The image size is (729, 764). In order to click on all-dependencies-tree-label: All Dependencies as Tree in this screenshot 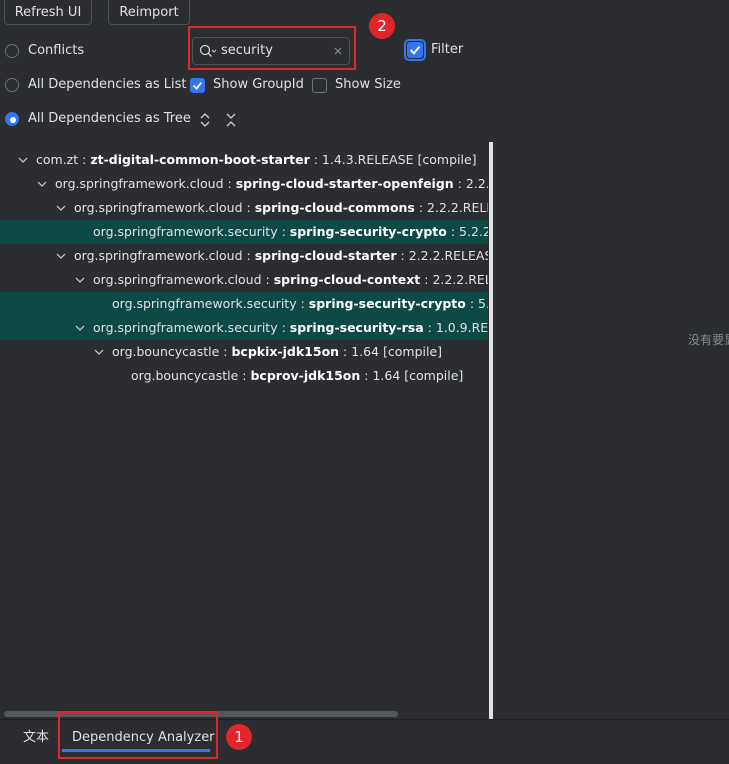, I will do `click(109, 118)`.